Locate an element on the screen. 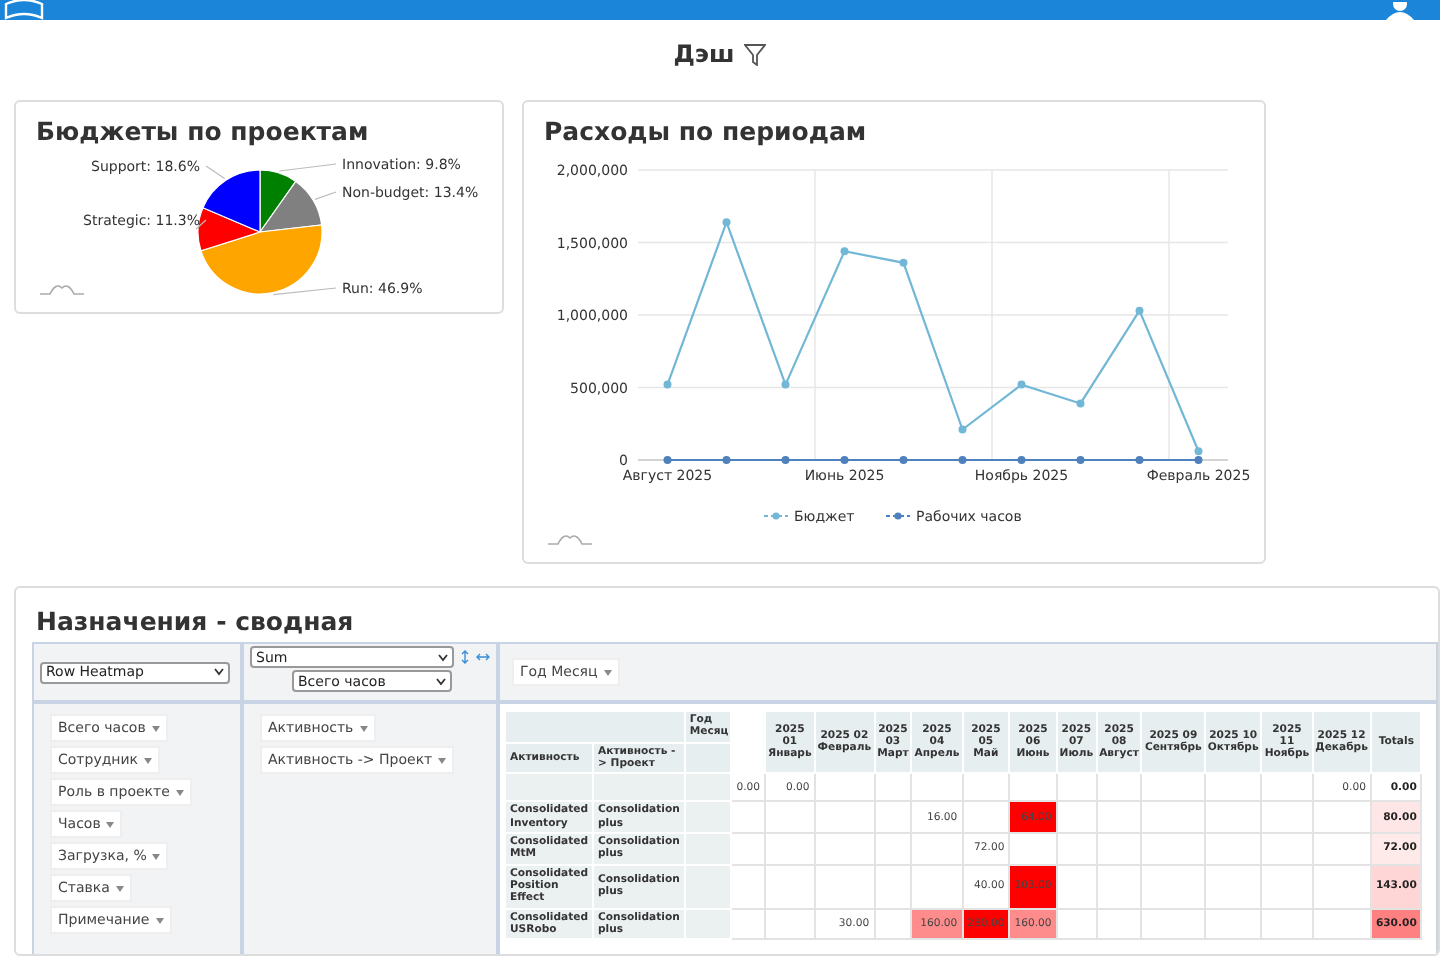  sort-columns-icon is located at coordinates (483, 657).